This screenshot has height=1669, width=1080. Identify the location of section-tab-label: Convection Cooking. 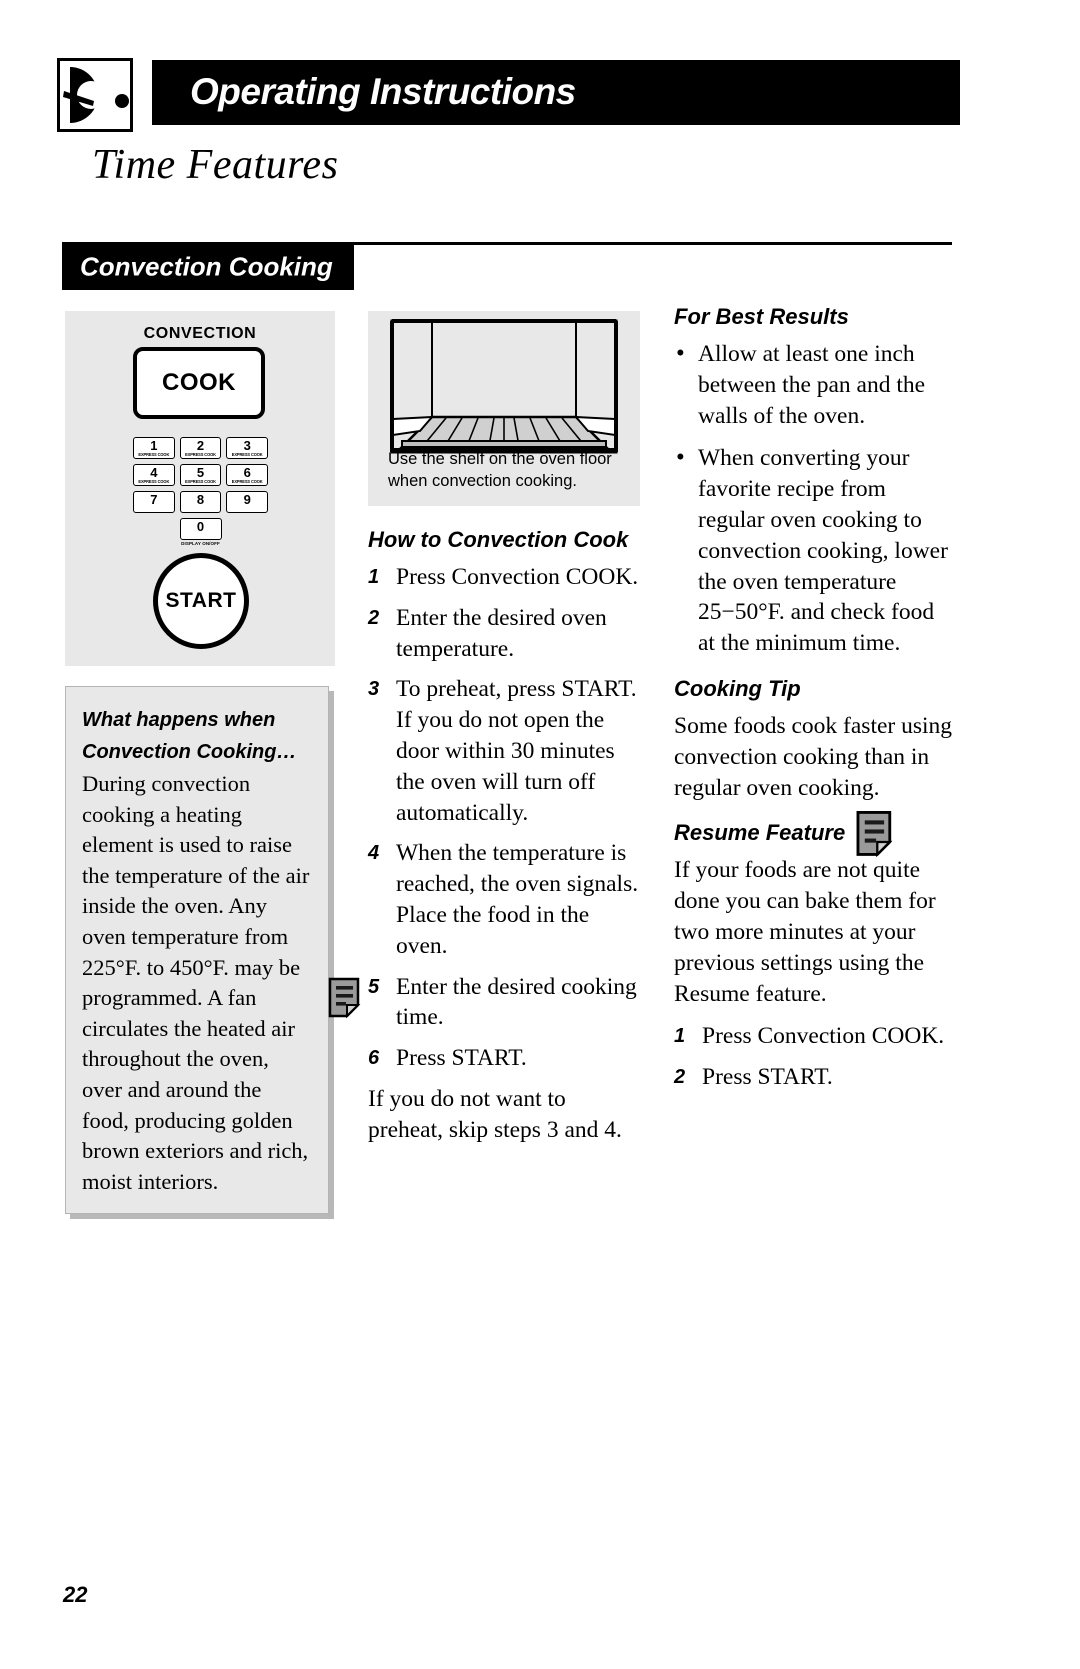
(206, 265).